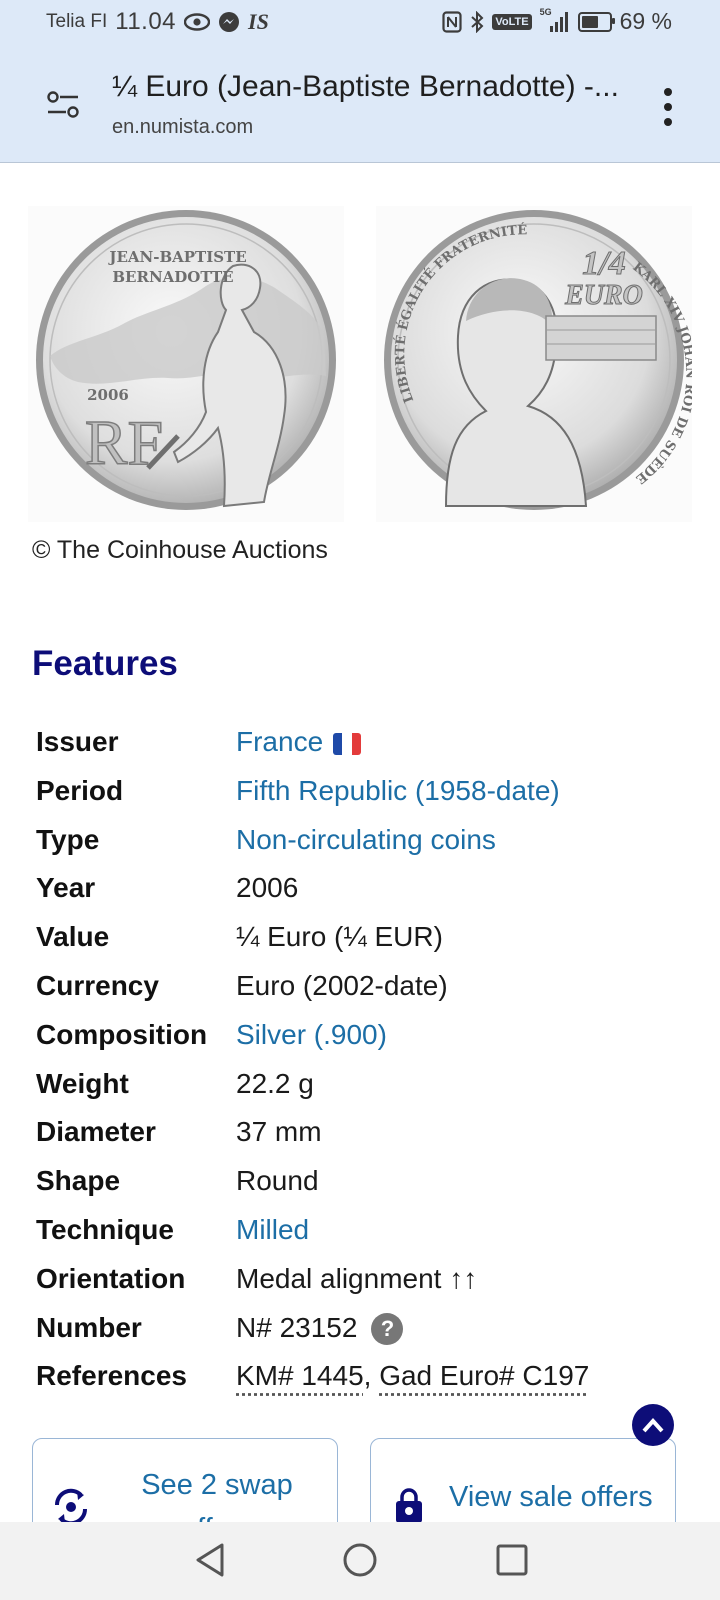 The width and height of the screenshot is (720, 1600). What do you see at coordinates (603, 295) in the screenshot?
I see `reverse-value-bottom: EURO` at bounding box center [603, 295].